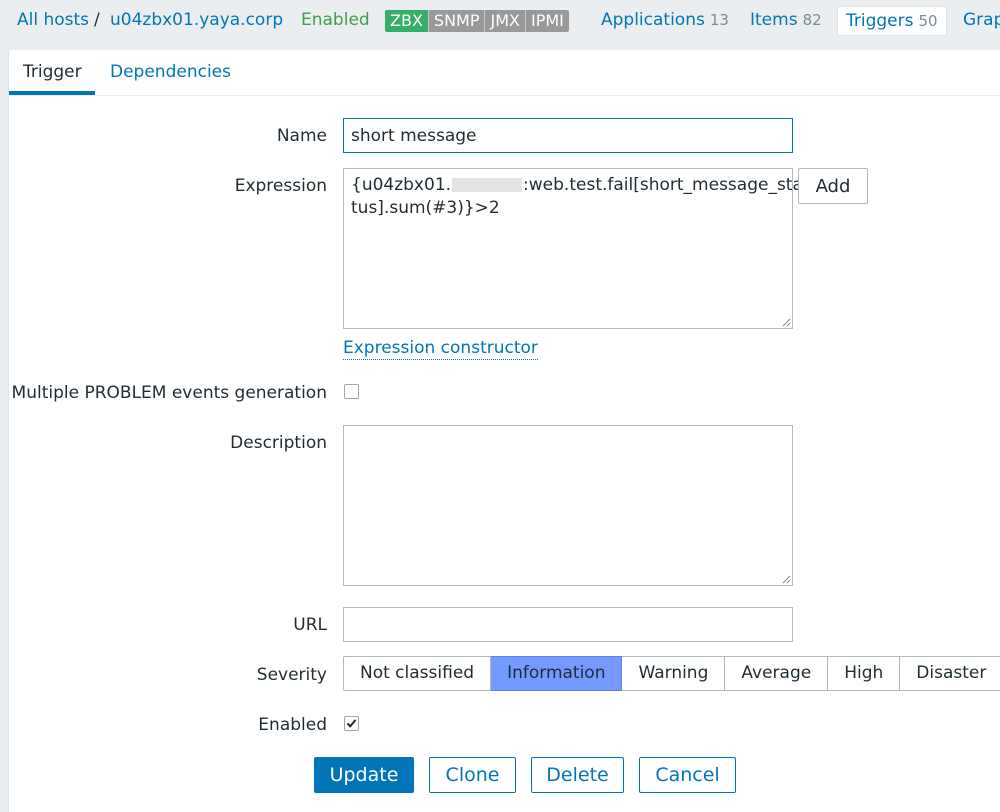  What do you see at coordinates (928, 21) in the screenshot?
I see `nav-triggers-count: 50` at bounding box center [928, 21].